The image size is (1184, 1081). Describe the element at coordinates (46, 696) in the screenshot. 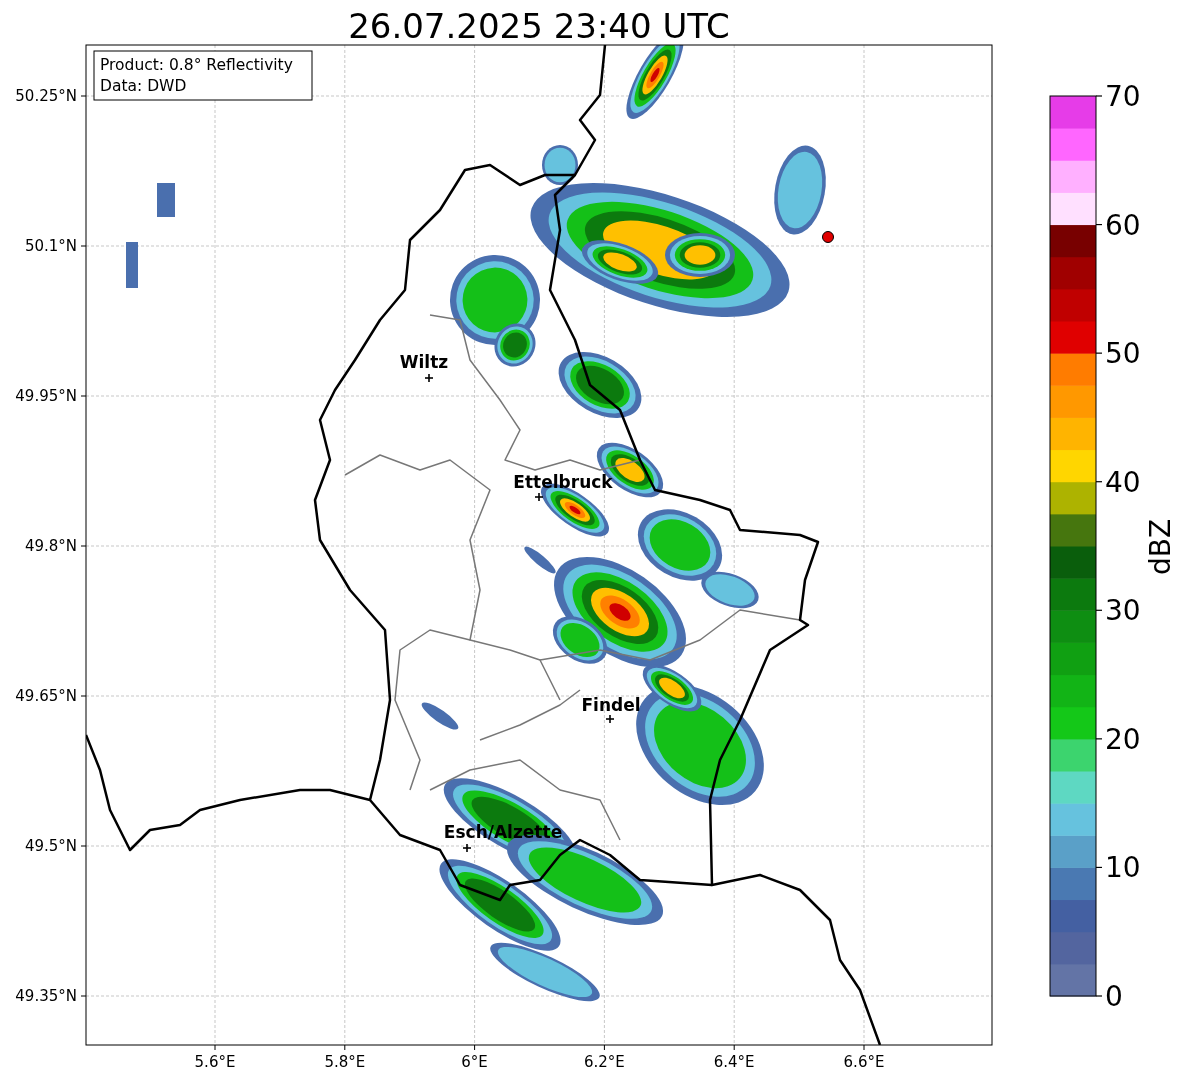

I see `axis-tick-label: 49.65°N` at that location.